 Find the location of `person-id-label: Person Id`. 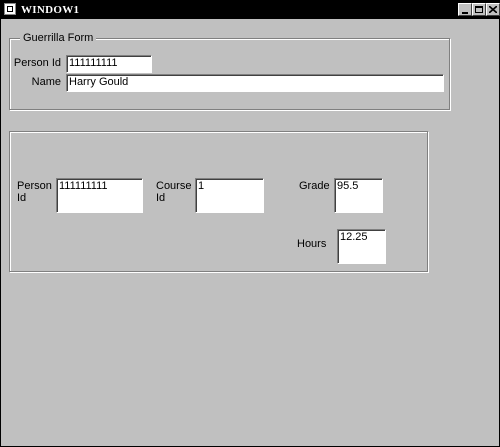

person-id-label: Person Id is located at coordinates (37, 63).